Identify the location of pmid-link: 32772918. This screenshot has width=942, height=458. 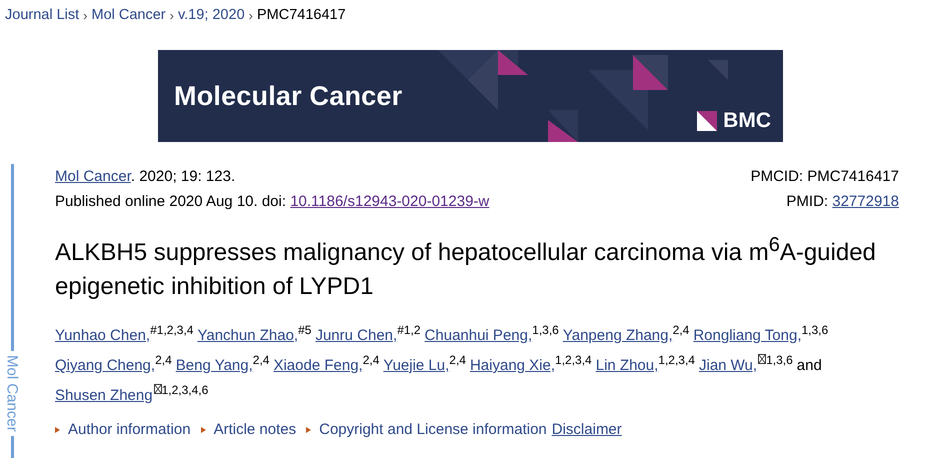
(865, 201).